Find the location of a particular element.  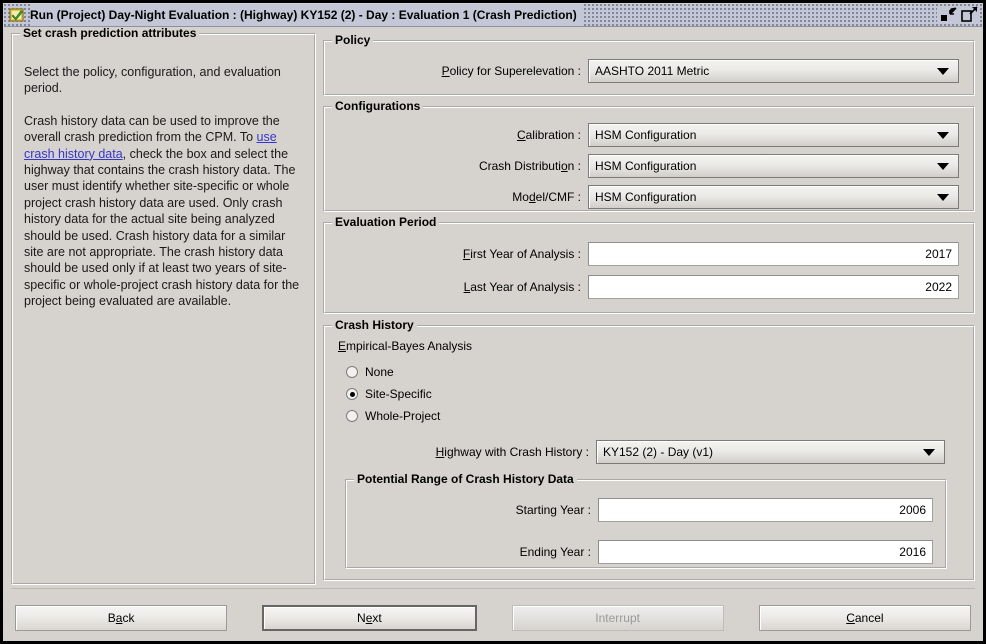

last-year-input: 2022 is located at coordinates (773, 287).